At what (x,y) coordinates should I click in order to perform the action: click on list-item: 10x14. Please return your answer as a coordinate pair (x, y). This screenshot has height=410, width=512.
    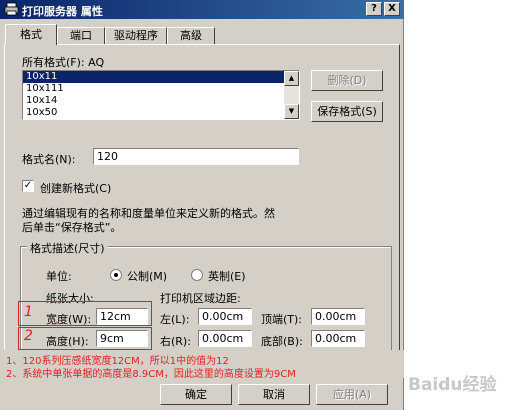
    Looking at the image, I should click on (161, 101).